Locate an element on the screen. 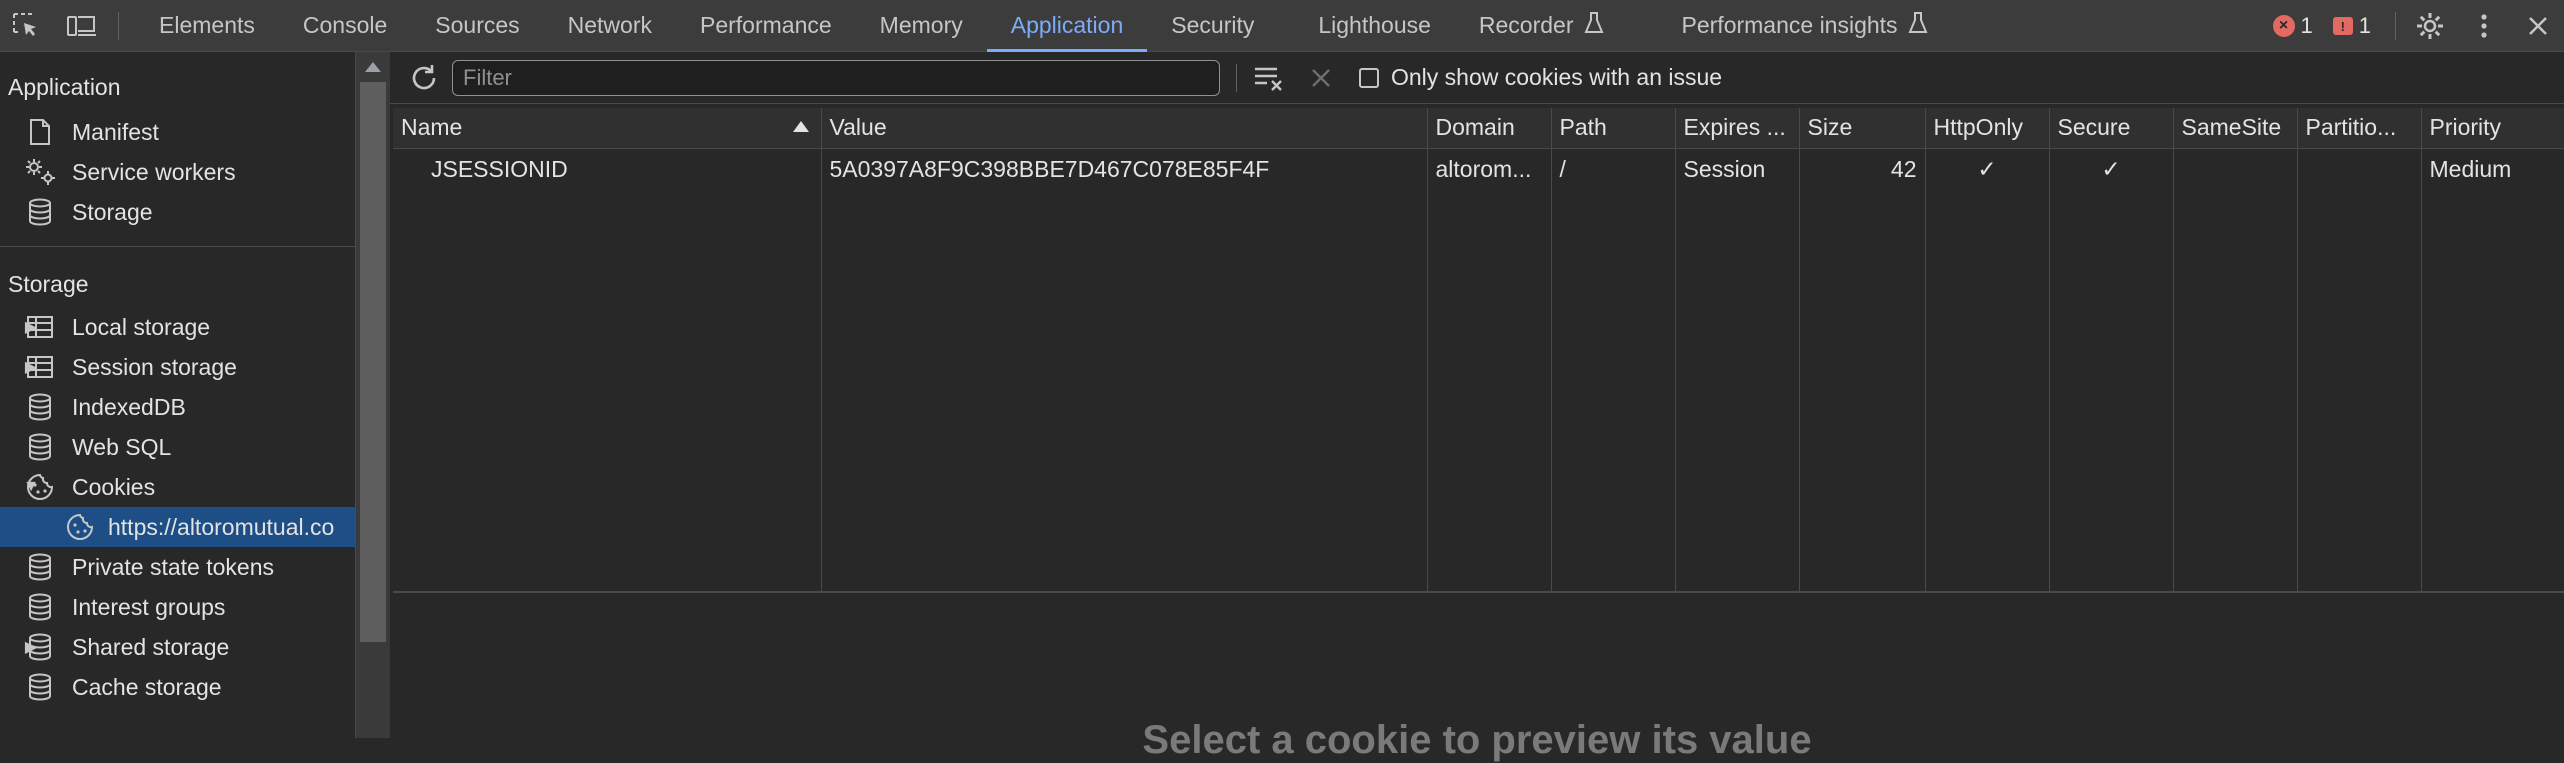 The height and width of the screenshot is (763, 2564). tab-network: Network is located at coordinates (610, 26).